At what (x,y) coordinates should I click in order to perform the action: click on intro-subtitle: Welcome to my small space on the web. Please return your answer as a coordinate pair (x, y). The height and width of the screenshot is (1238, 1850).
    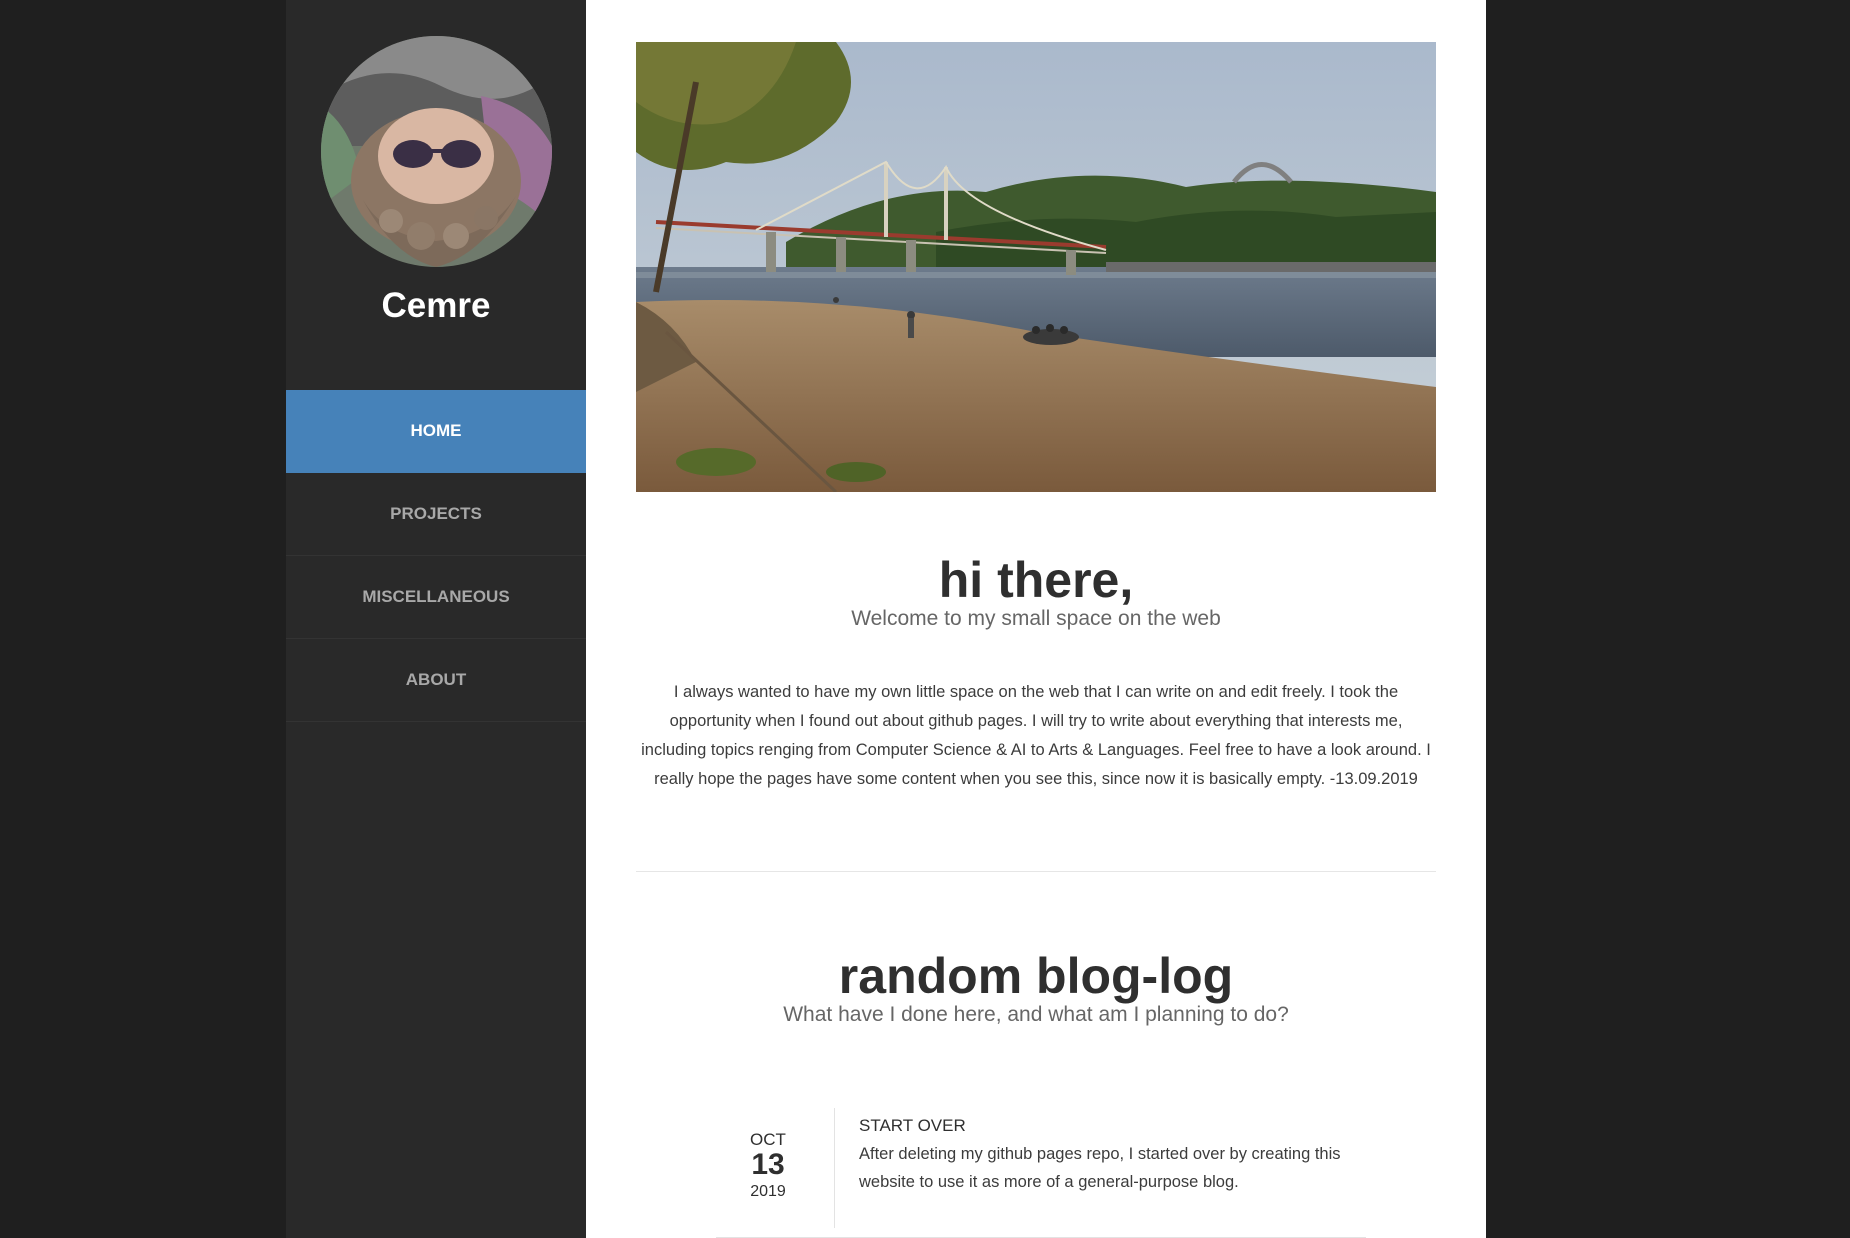
    Looking at the image, I should click on (1036, 618).